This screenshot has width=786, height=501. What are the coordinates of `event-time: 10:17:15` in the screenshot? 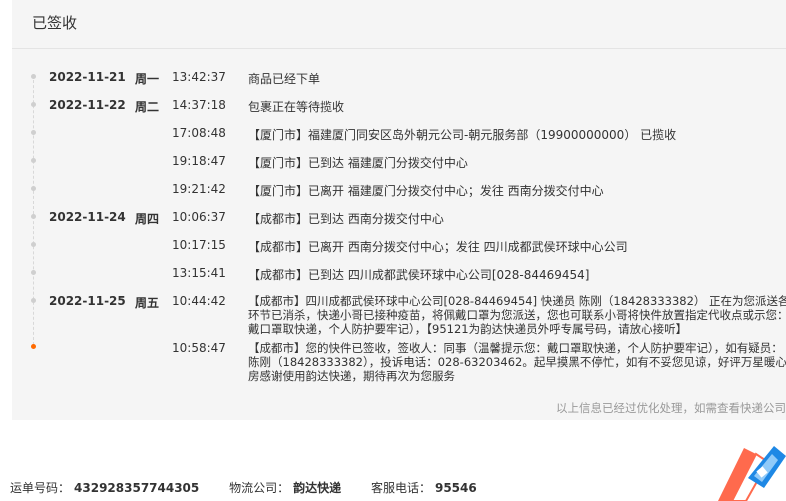 It's located at (199, 245).